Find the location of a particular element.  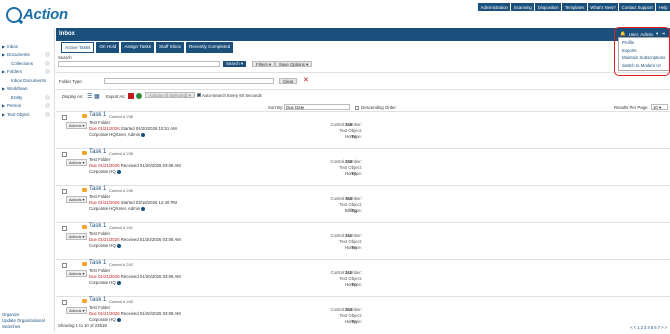

actions-selected-button: Actions (0 Selected) ▾ is located at coordinates (170, 95).